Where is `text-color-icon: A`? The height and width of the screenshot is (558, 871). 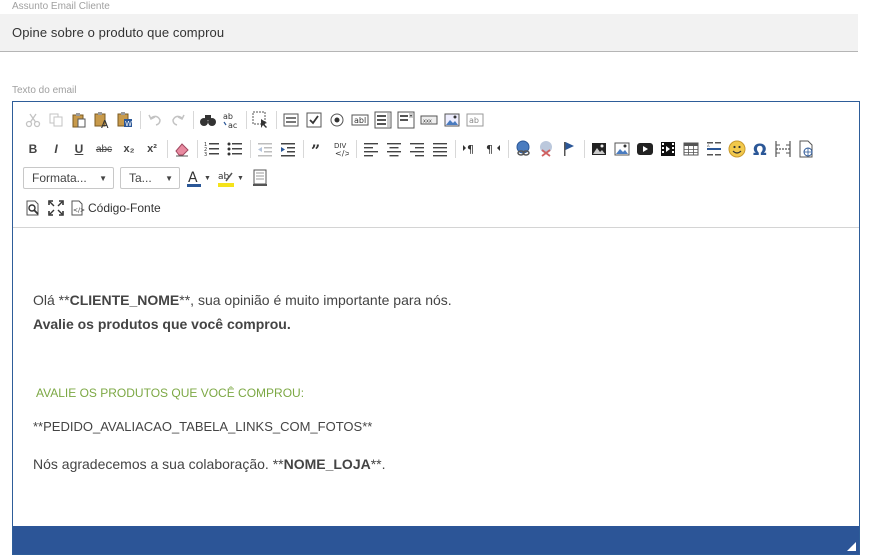
text-color-icon: A is located at coordinates (194, 178).